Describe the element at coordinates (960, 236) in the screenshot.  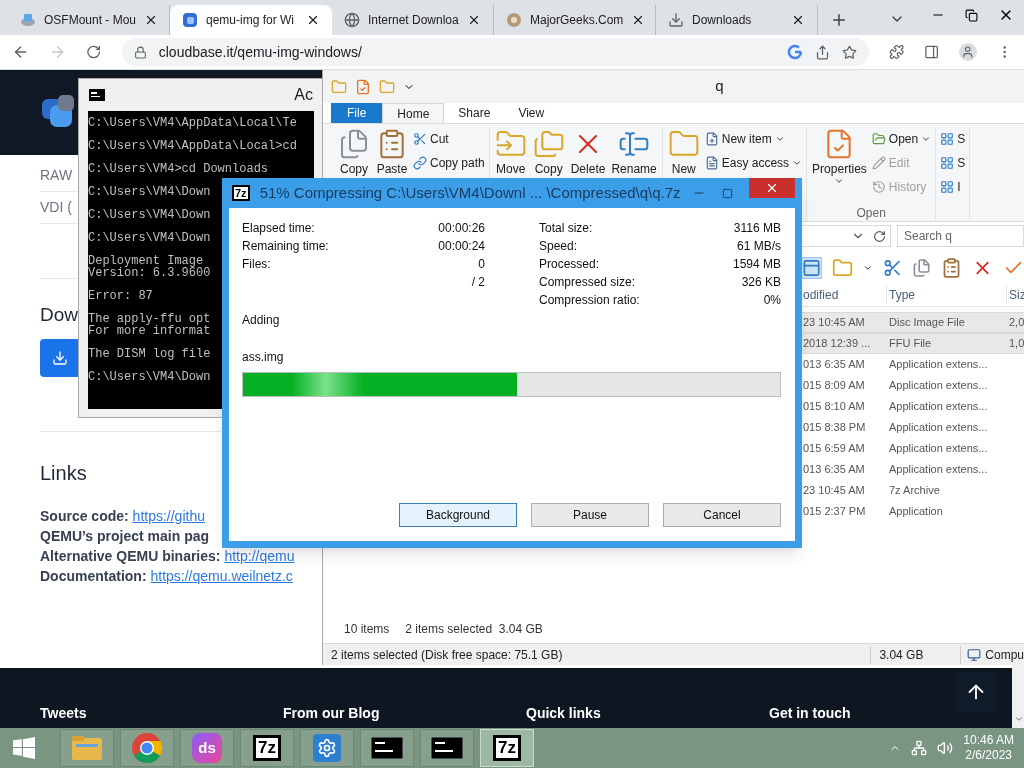
I see `search-field: Search q` at that location.